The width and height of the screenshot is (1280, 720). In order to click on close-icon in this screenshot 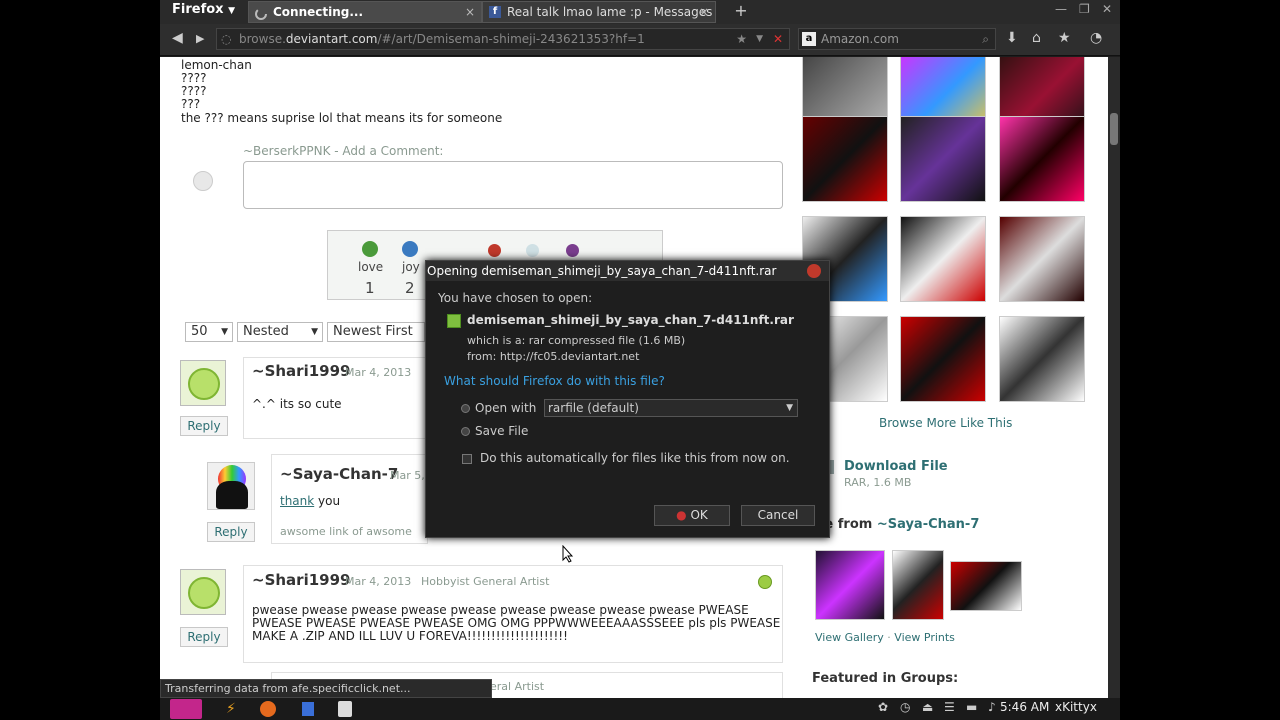, I will do `click(814, 271)`.